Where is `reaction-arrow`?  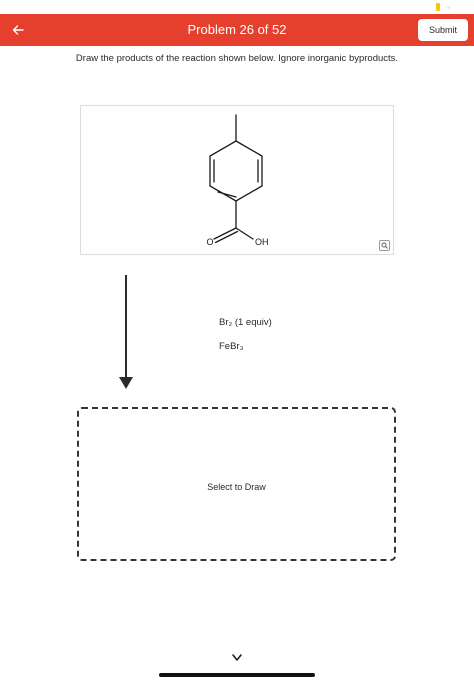 reaction-arrow is located at coordinates (126, 332).